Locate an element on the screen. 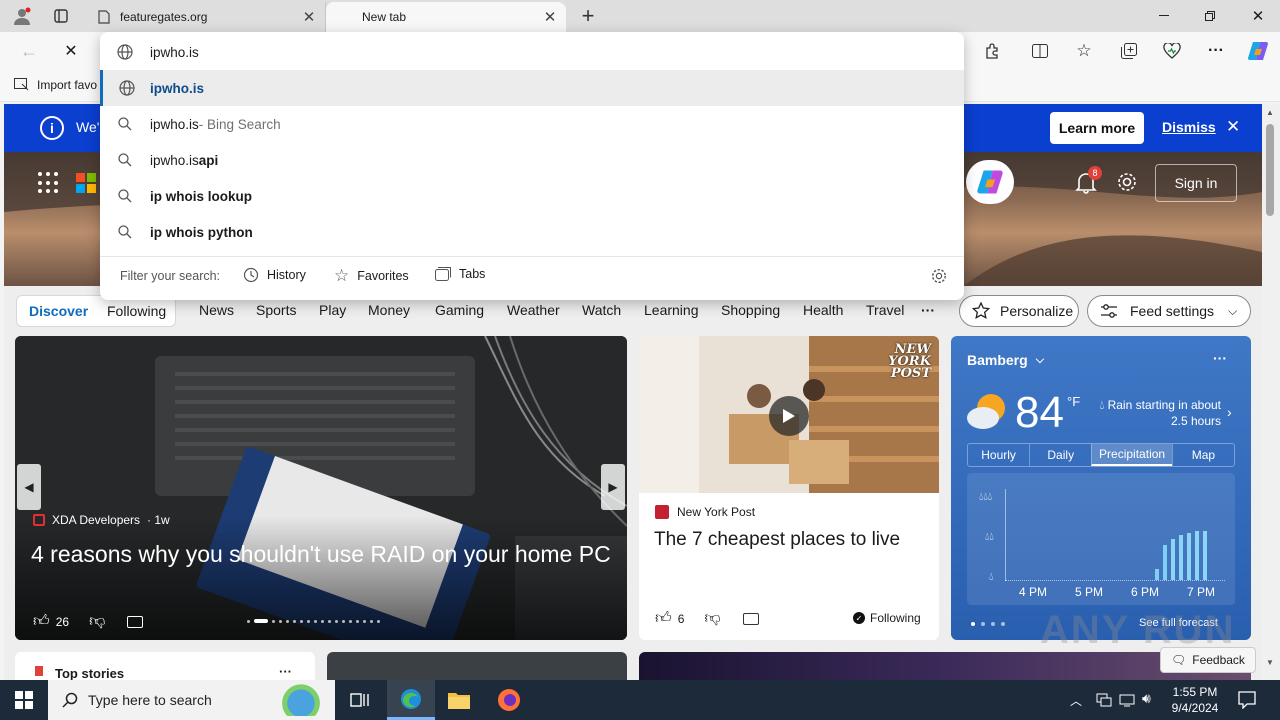  edge-taskbar-icon is located at coordinates (411, 700).